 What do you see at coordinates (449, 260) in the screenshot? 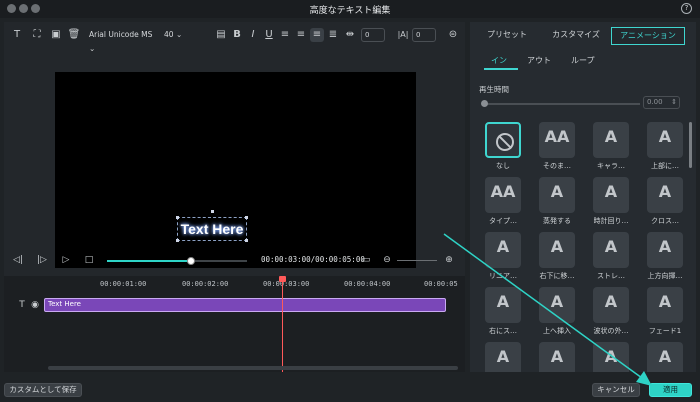
I see `zoom-in-icon: ⊕` at bounding box center [449, 260].